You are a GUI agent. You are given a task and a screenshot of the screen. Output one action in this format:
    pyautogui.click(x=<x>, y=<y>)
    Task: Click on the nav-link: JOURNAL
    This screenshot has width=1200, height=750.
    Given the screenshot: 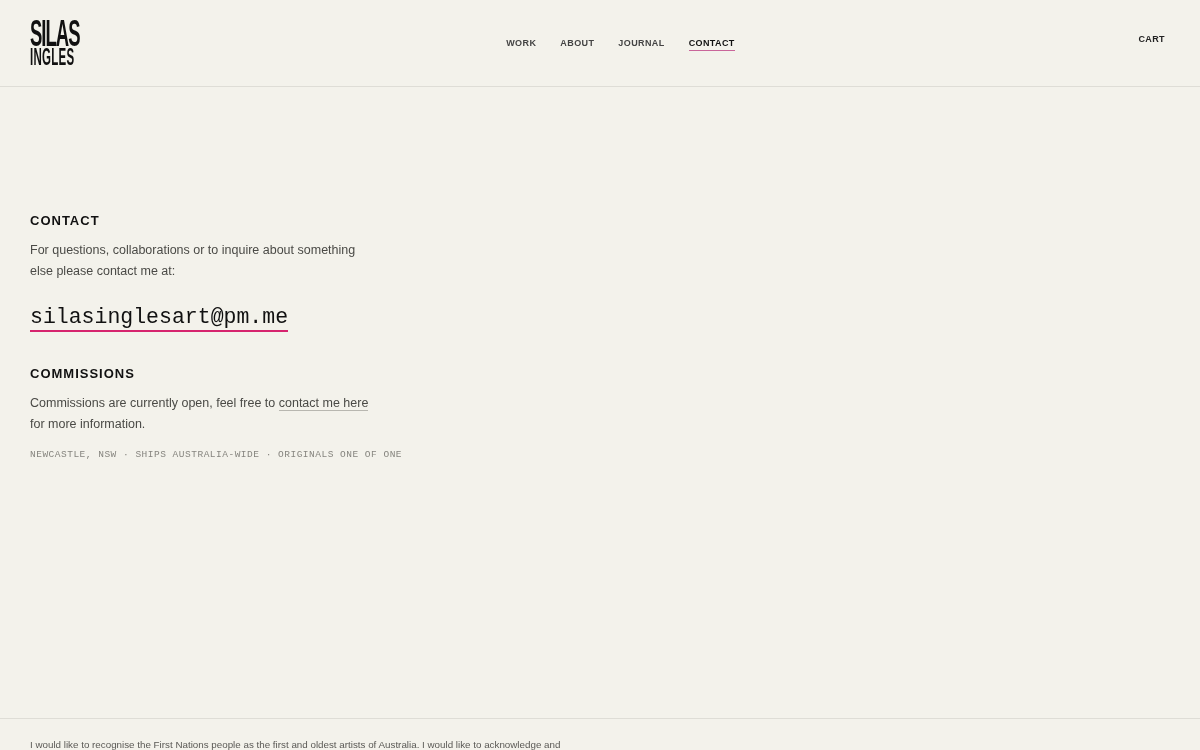 What is the action you would take?
    pyautogui.click(x=641, y=44)
    